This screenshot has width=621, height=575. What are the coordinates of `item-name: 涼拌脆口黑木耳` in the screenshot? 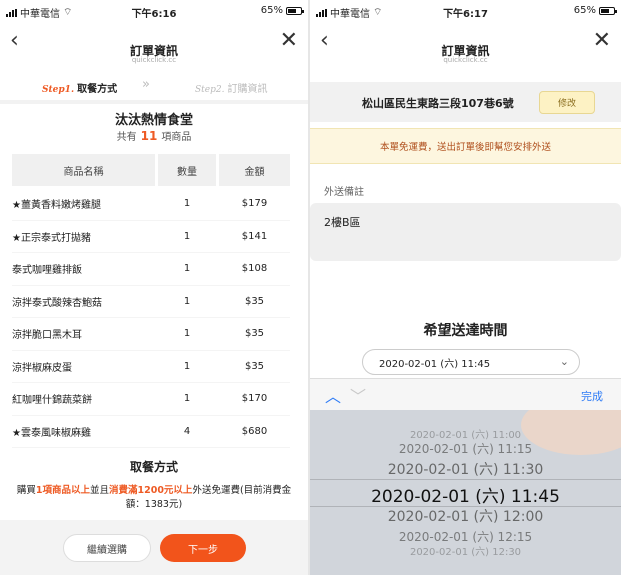 It's located at (47, 336).